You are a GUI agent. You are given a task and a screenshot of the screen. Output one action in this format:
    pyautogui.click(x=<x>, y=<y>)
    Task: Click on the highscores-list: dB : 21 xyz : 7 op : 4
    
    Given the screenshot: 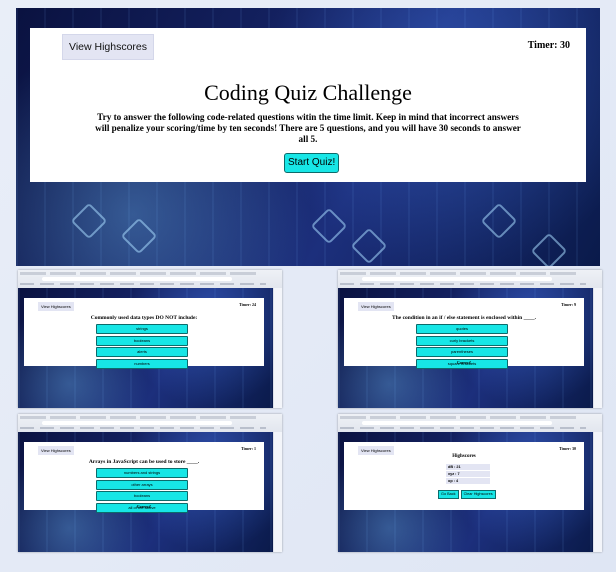 What is the action you would take?
    pyautogui.click(x=468, y=474)
    